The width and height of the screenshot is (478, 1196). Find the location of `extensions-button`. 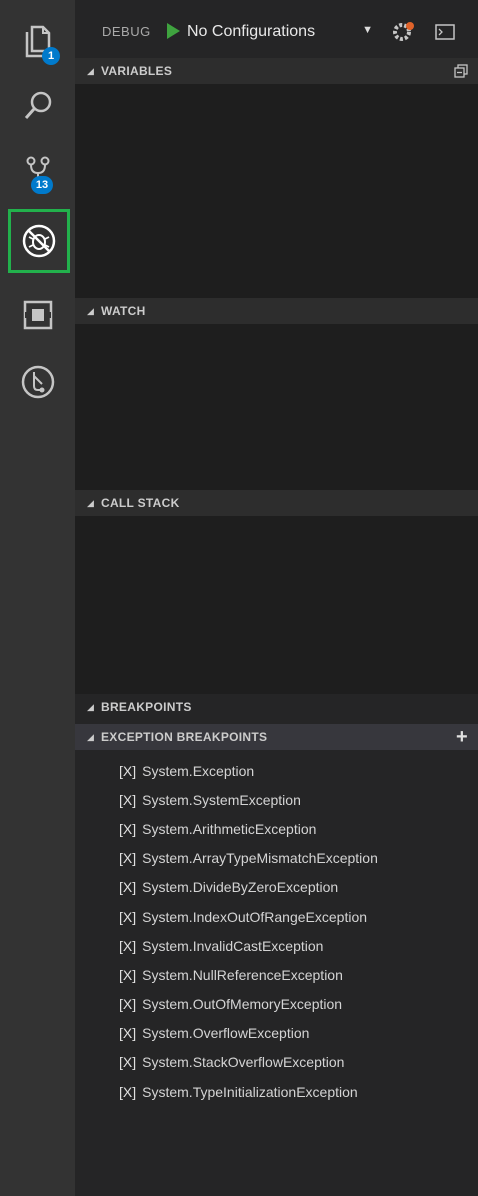

extensions-button is located at coordinates (38, 315).